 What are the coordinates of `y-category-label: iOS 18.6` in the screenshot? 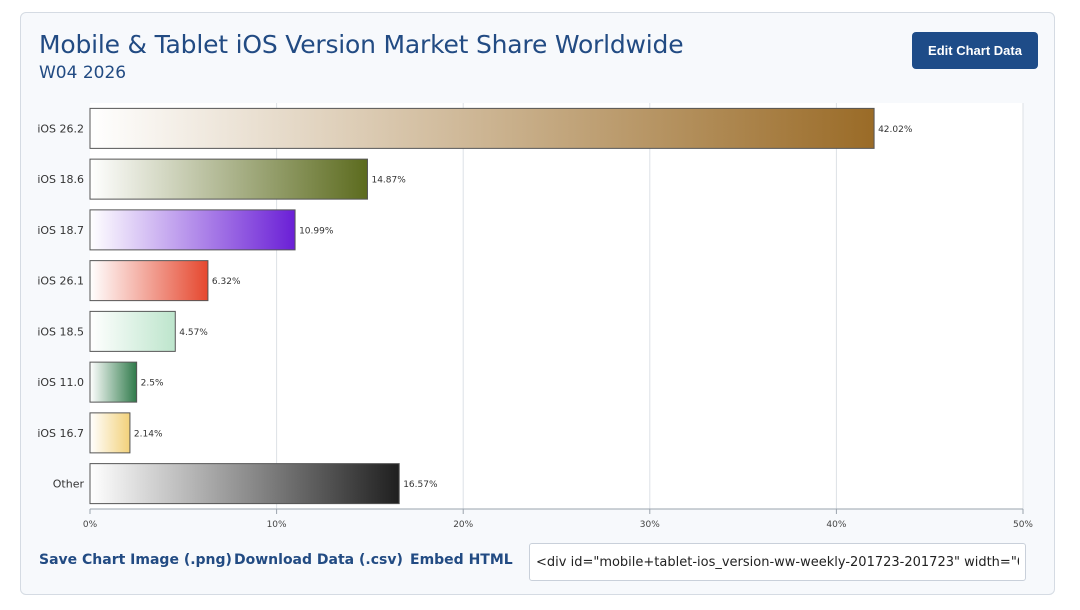 It's located at (60, 179).